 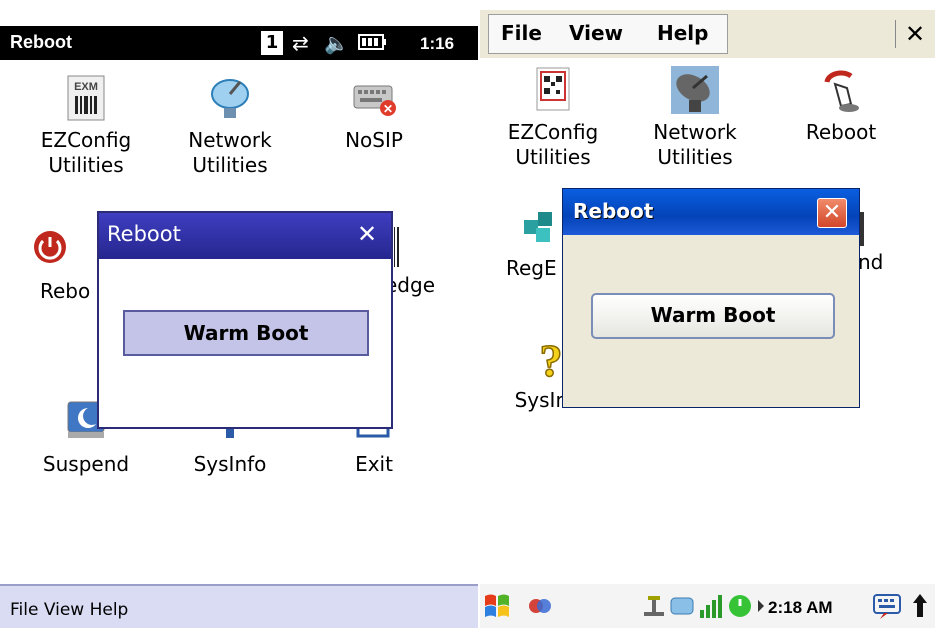 I want to click on app-label: SysInfo, so click(x=230, y=464).